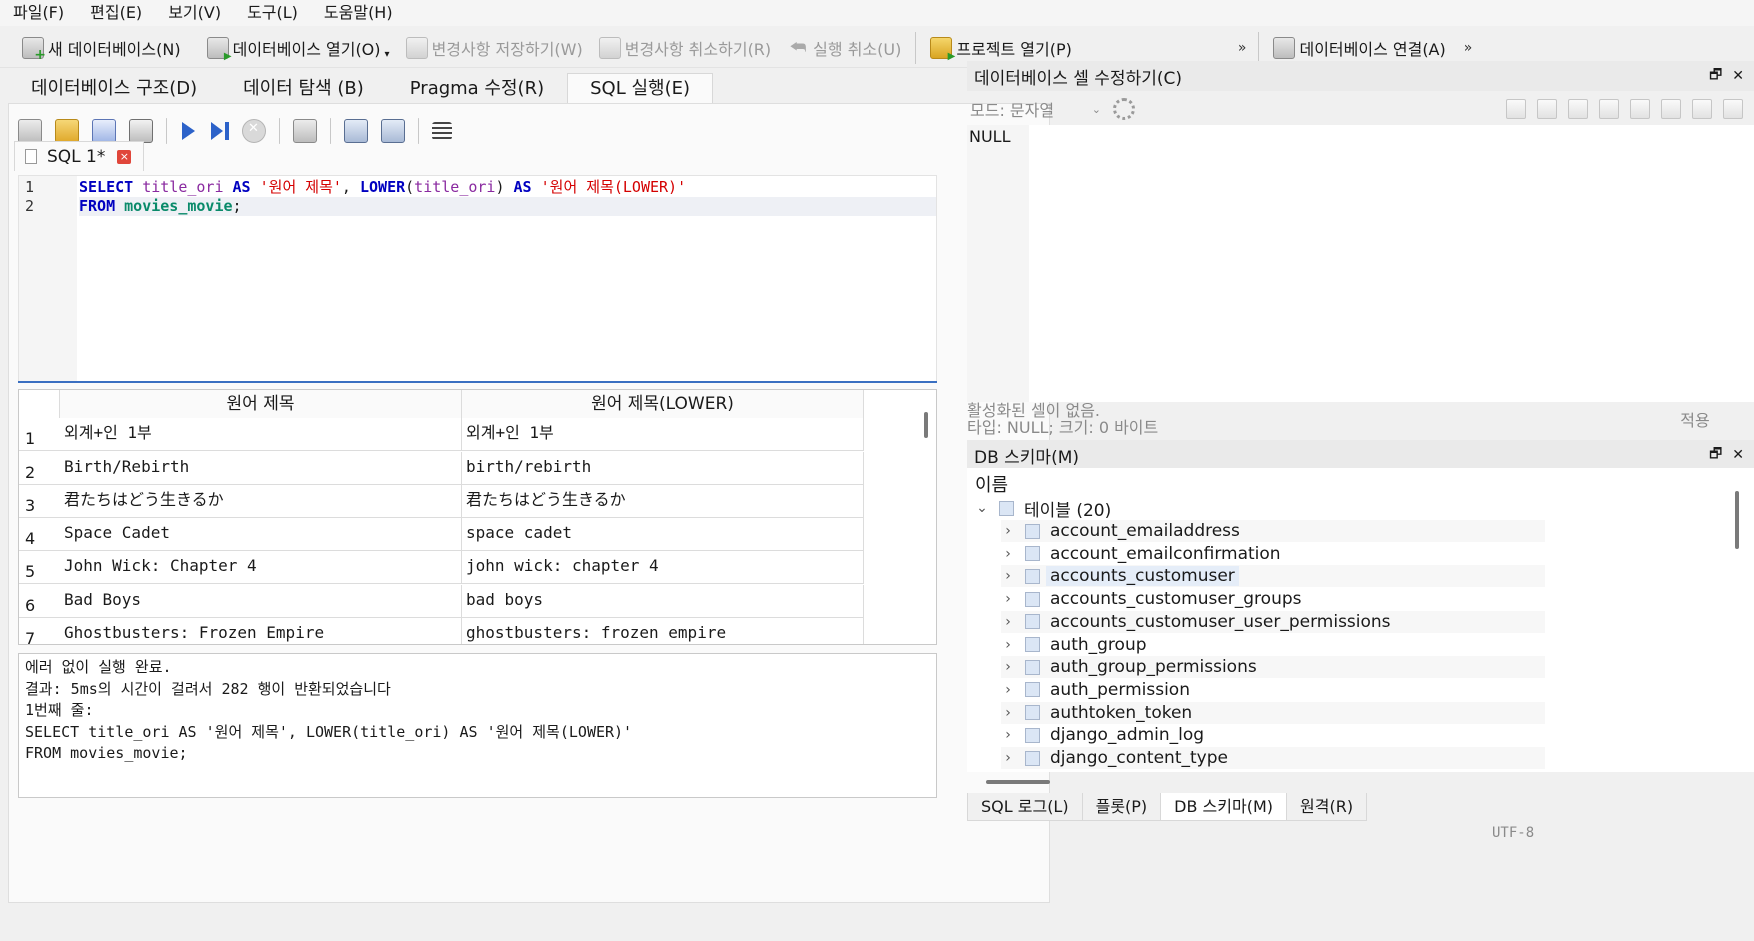  Describe the element at coordinates (1124, 109) in the screenshot. I see `gear-icon` at that location.